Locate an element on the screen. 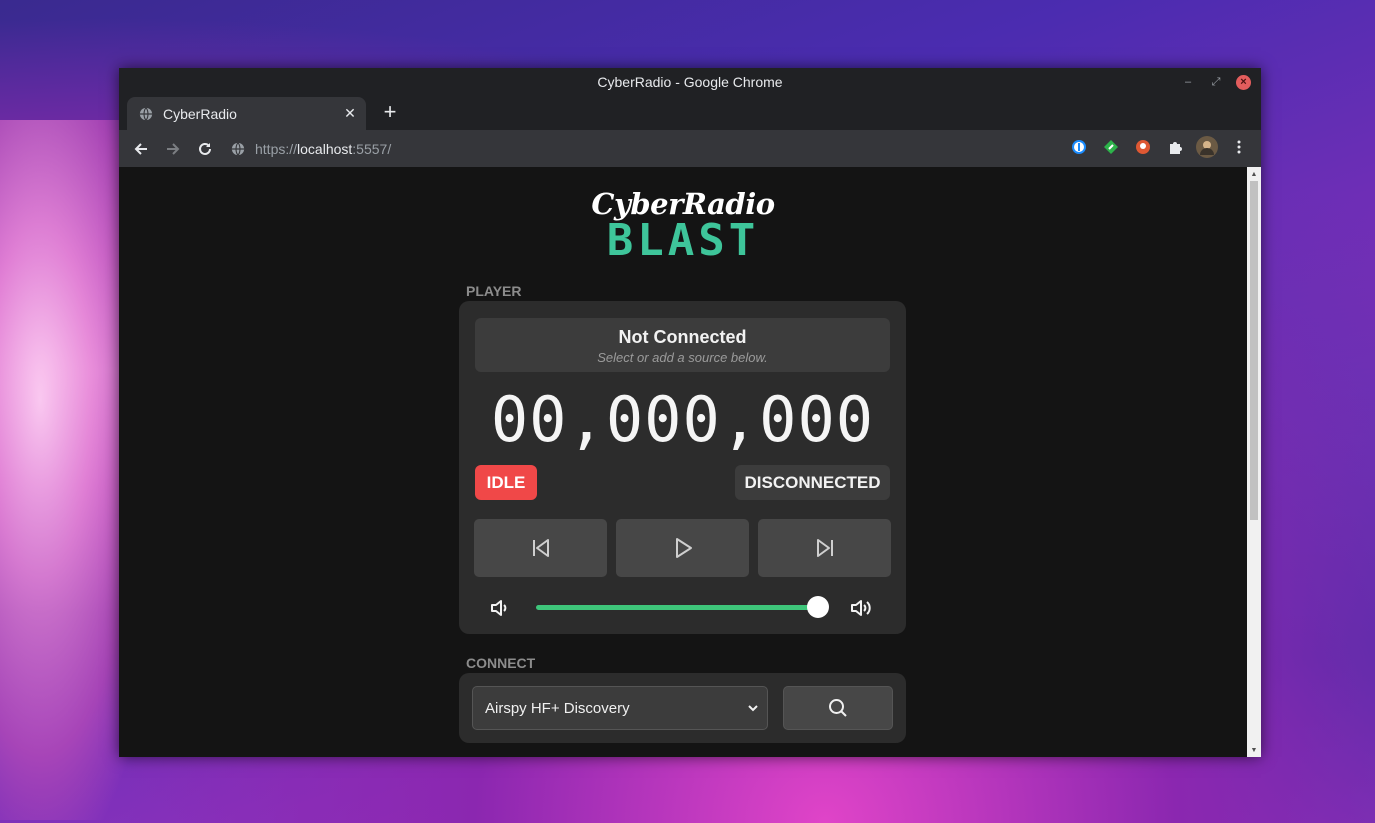  volume-high-icon is located at coordinates (863, 608).